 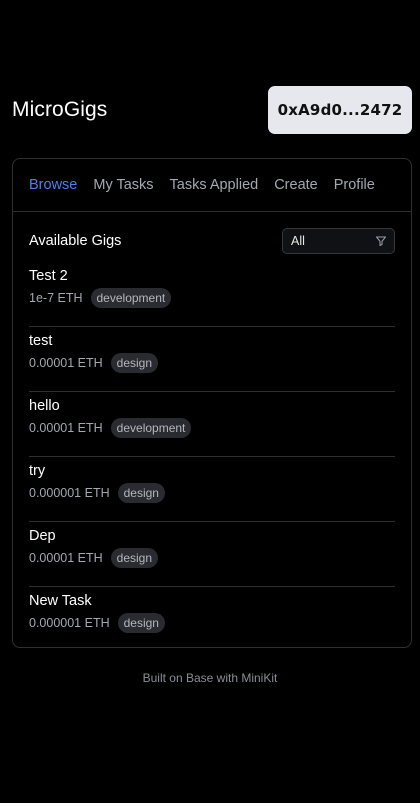 What do you see at coordinates (296, 185) in the screenshot?
I see `tab-create: Create` at bounding box center [296, 185].